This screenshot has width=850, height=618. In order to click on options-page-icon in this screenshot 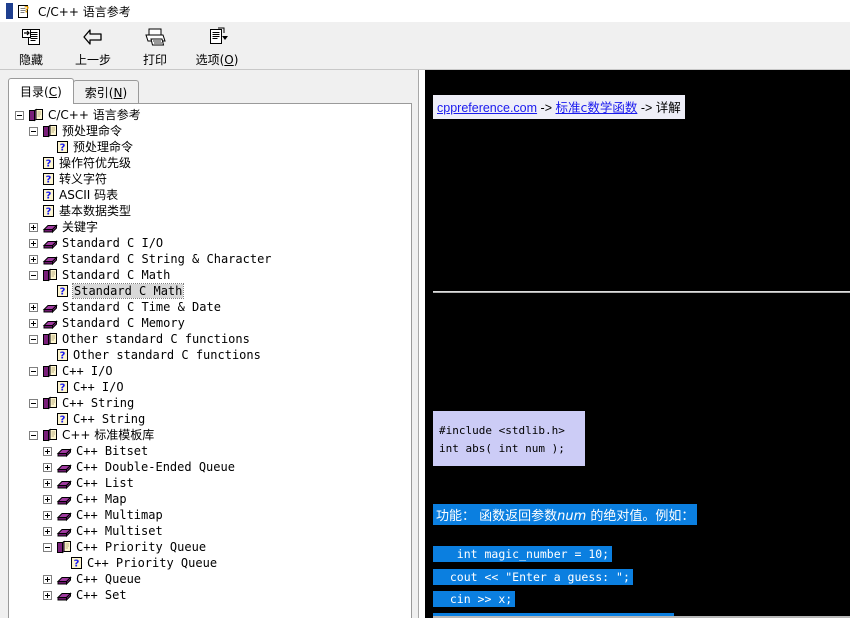, I will do `click(217, 37)`.